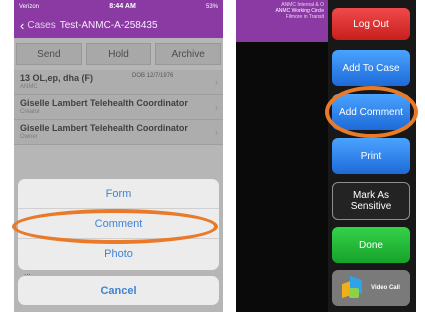  What do you see at coordinates (41, 25) in the screenshot?
I see `back-button: Cases` at bounding box center [41, 25].